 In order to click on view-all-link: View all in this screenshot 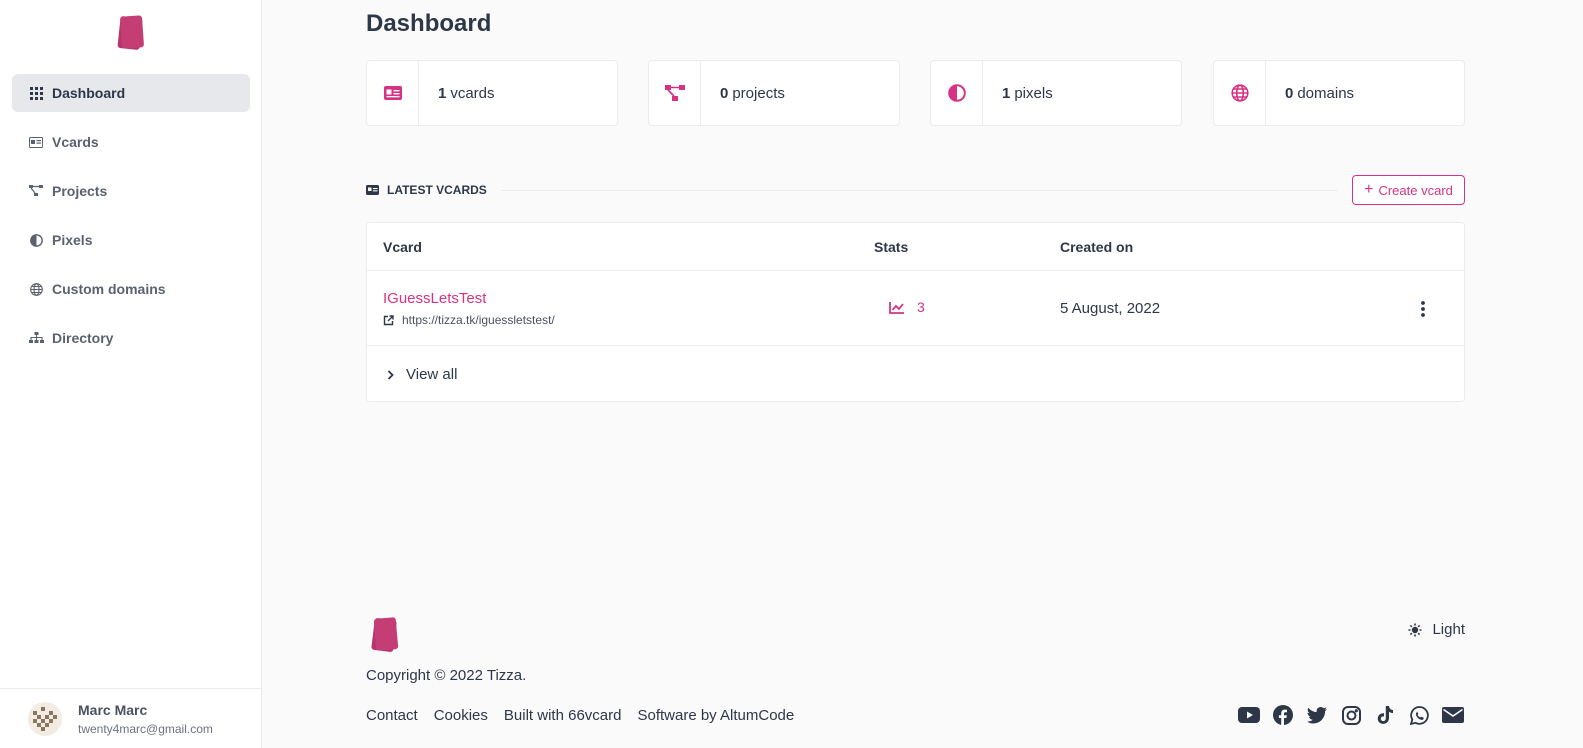, I will do `click(422, 374)`.